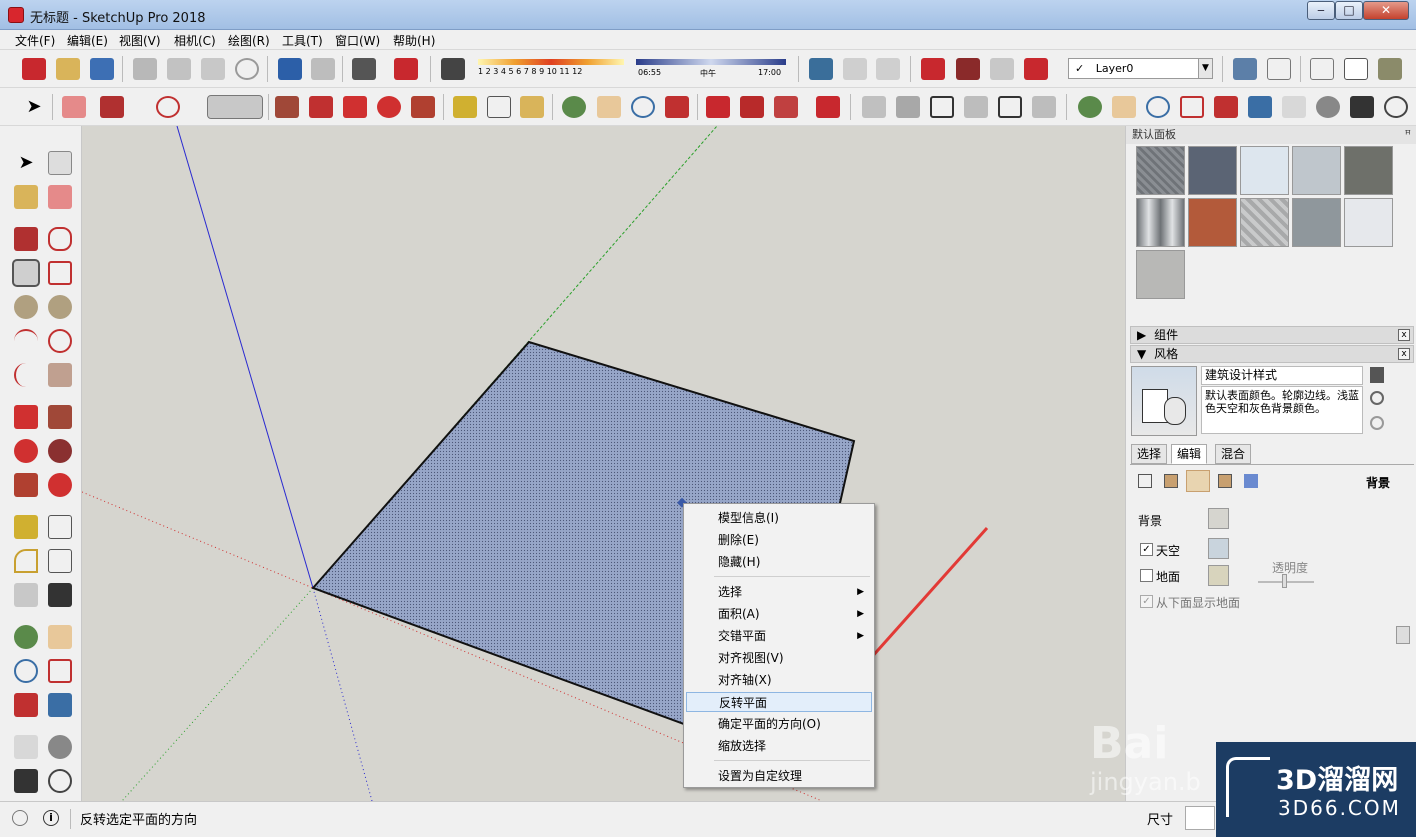  Describe the element at coordinates (406, 69) in the screenshot. I see `model-info-icon` at that location.